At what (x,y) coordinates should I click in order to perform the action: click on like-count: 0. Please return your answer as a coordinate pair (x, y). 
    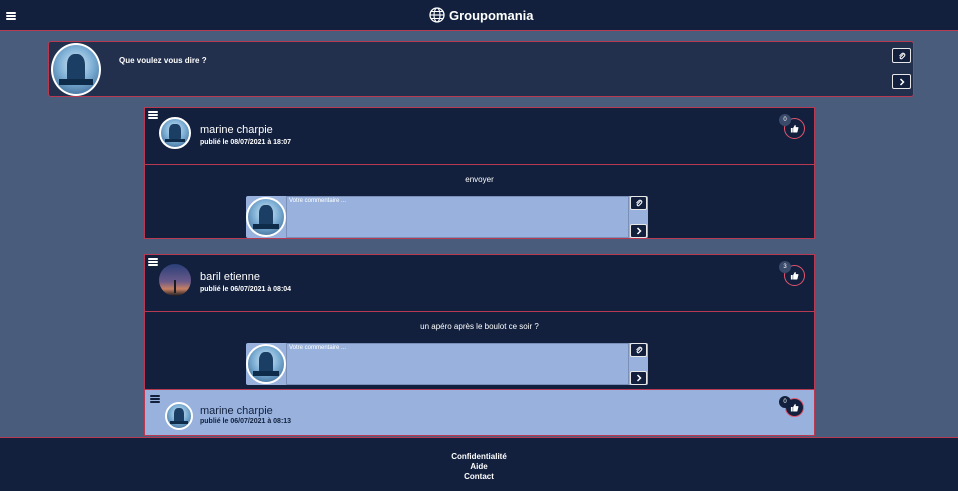
    Looking at the image, I should click on (785, 120).